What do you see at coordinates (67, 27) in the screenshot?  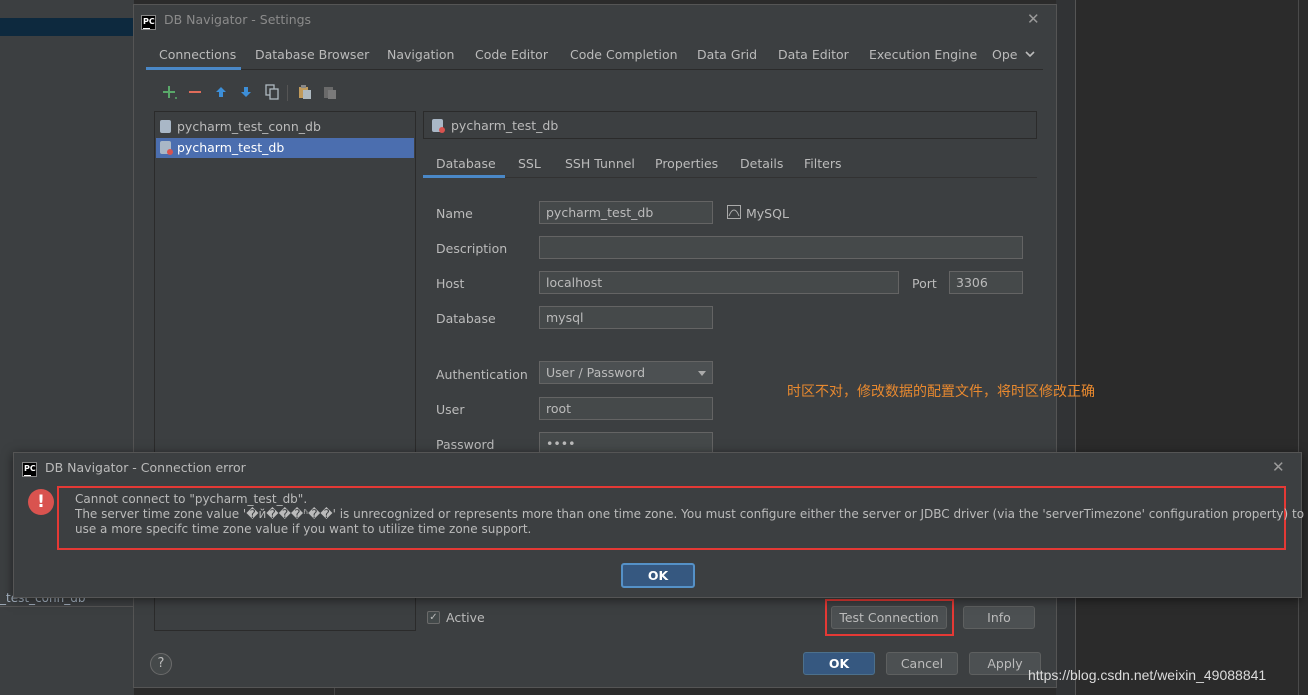 I see `ide-selected-row` at bounding box center [67, 27].